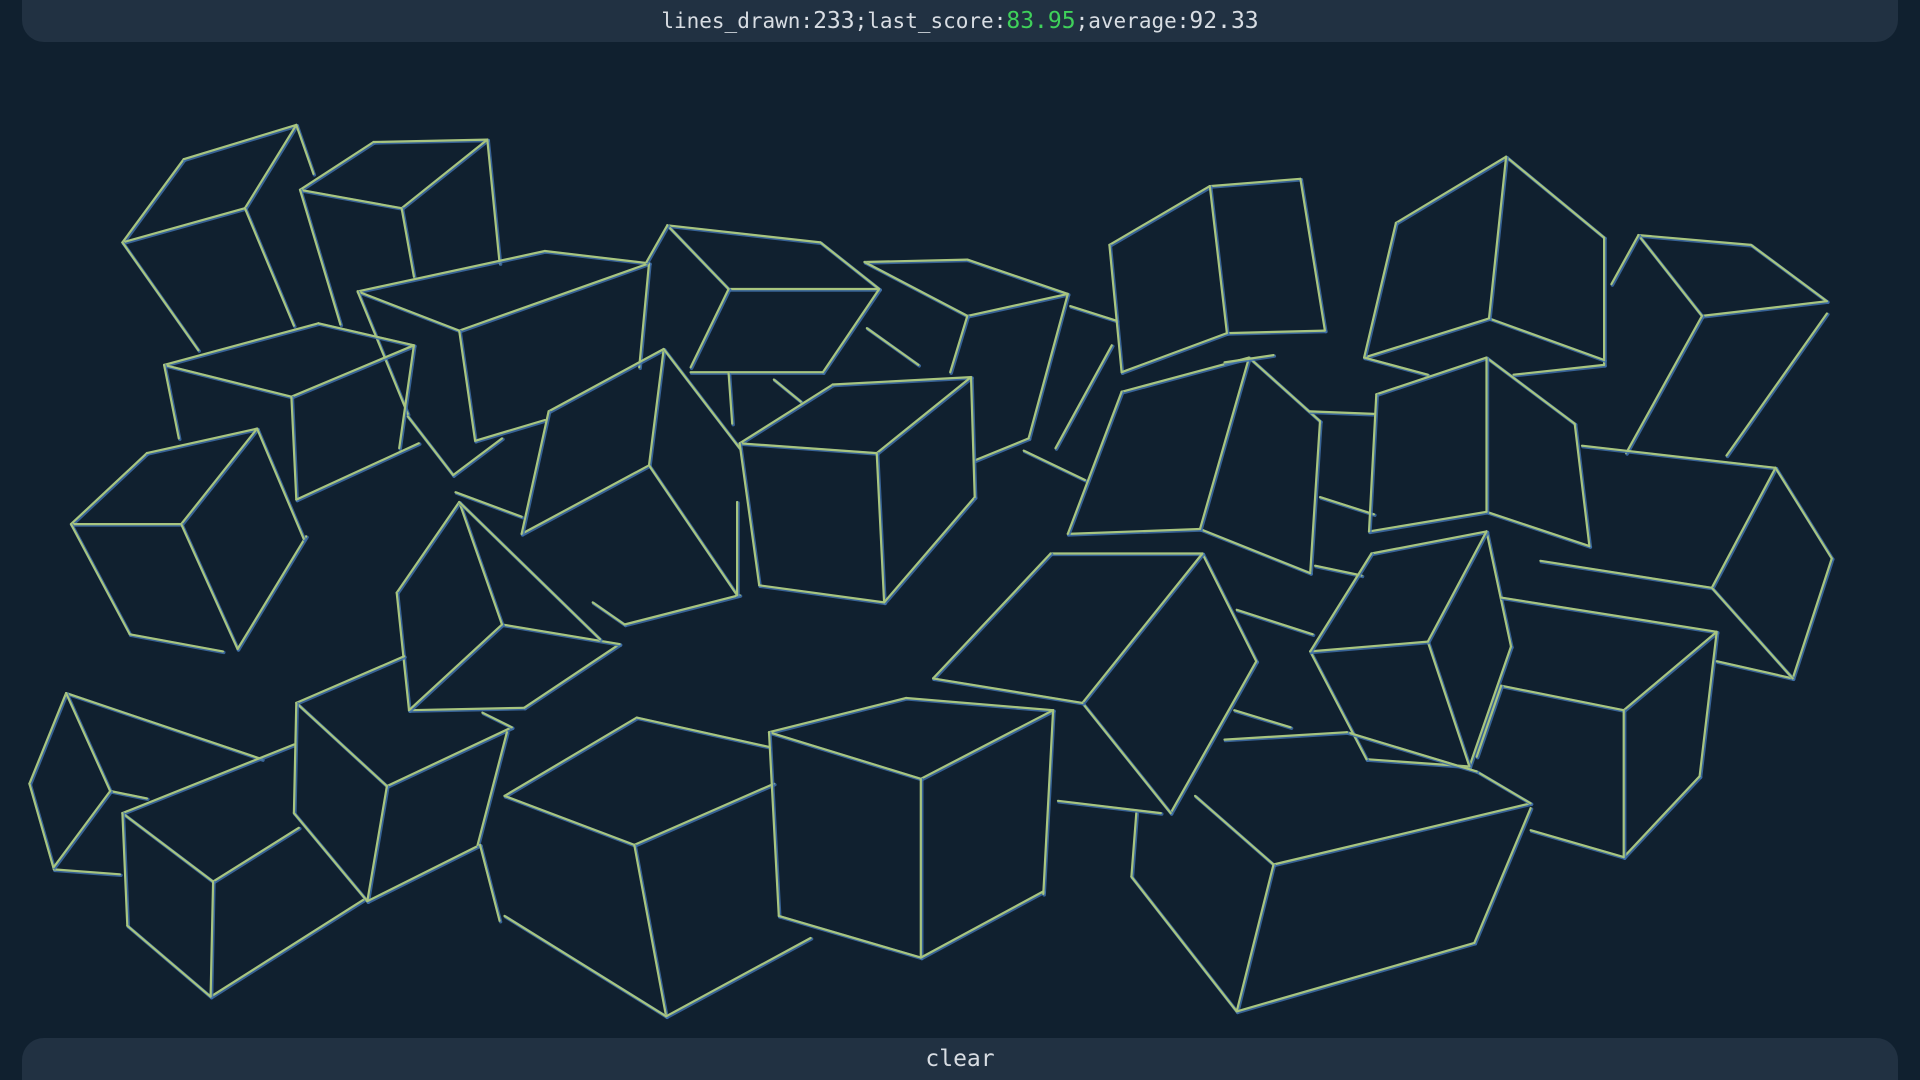 The height and width of the screenshot is (1080, 1920). What do you see at coordinates (834, 21) in the screenshot?
I see `lines-drawn-value: 233` at bounding box center [834, 21].